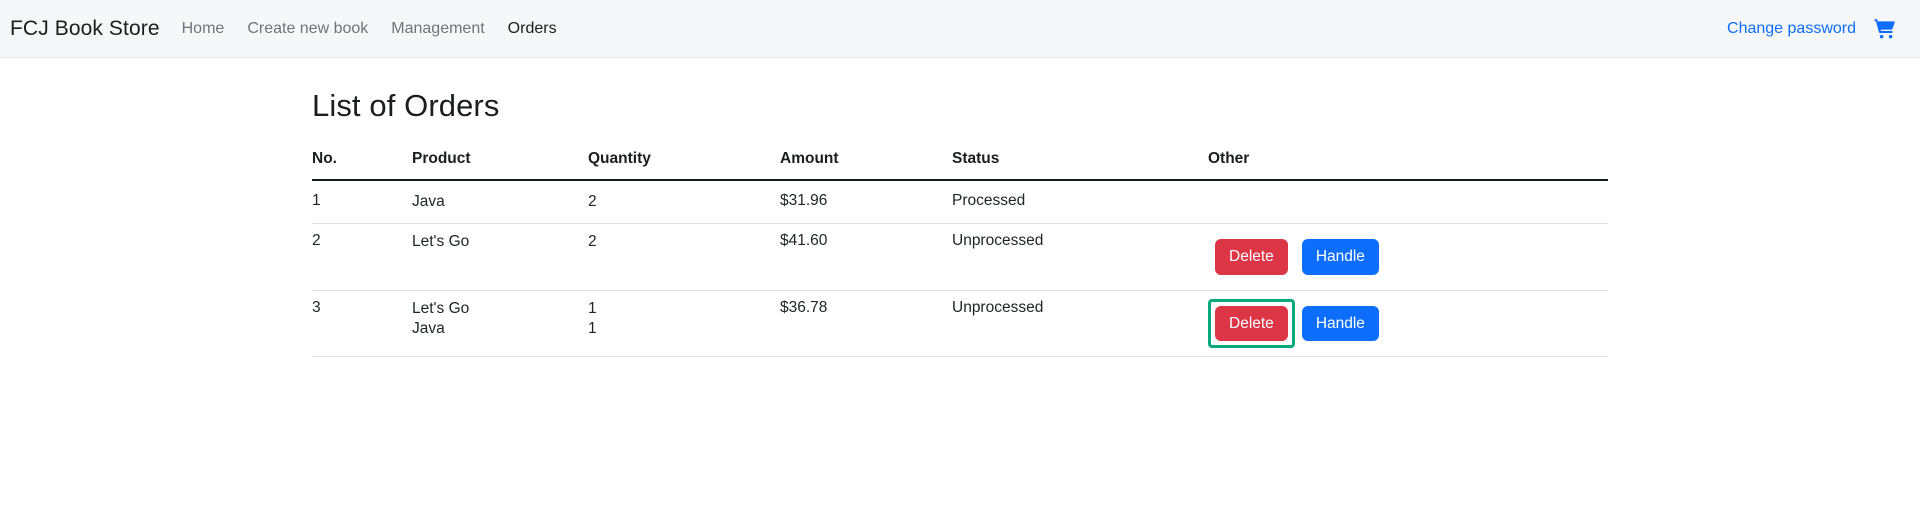 This screenshot has width=1920, height=516. What do you see at coordinates (362, 257) in the screenshot?
I see `cell-no: 2` at bounding box center [362, 257].